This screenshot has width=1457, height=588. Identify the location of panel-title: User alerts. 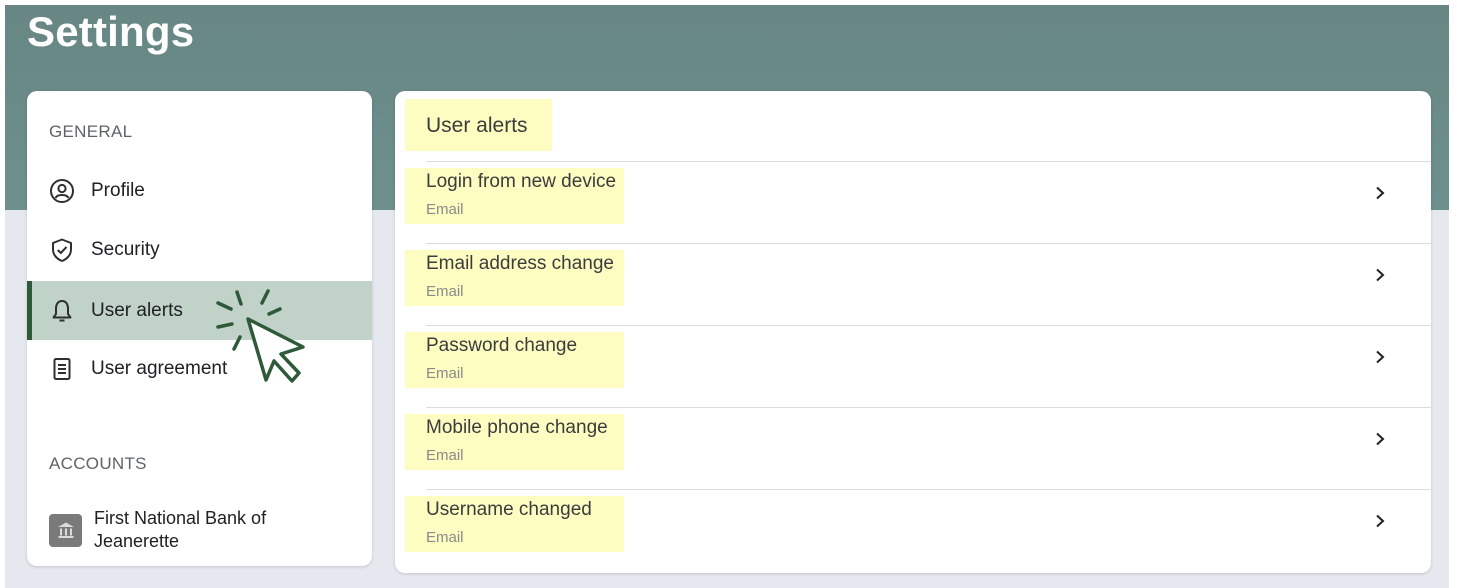
(477, 125).